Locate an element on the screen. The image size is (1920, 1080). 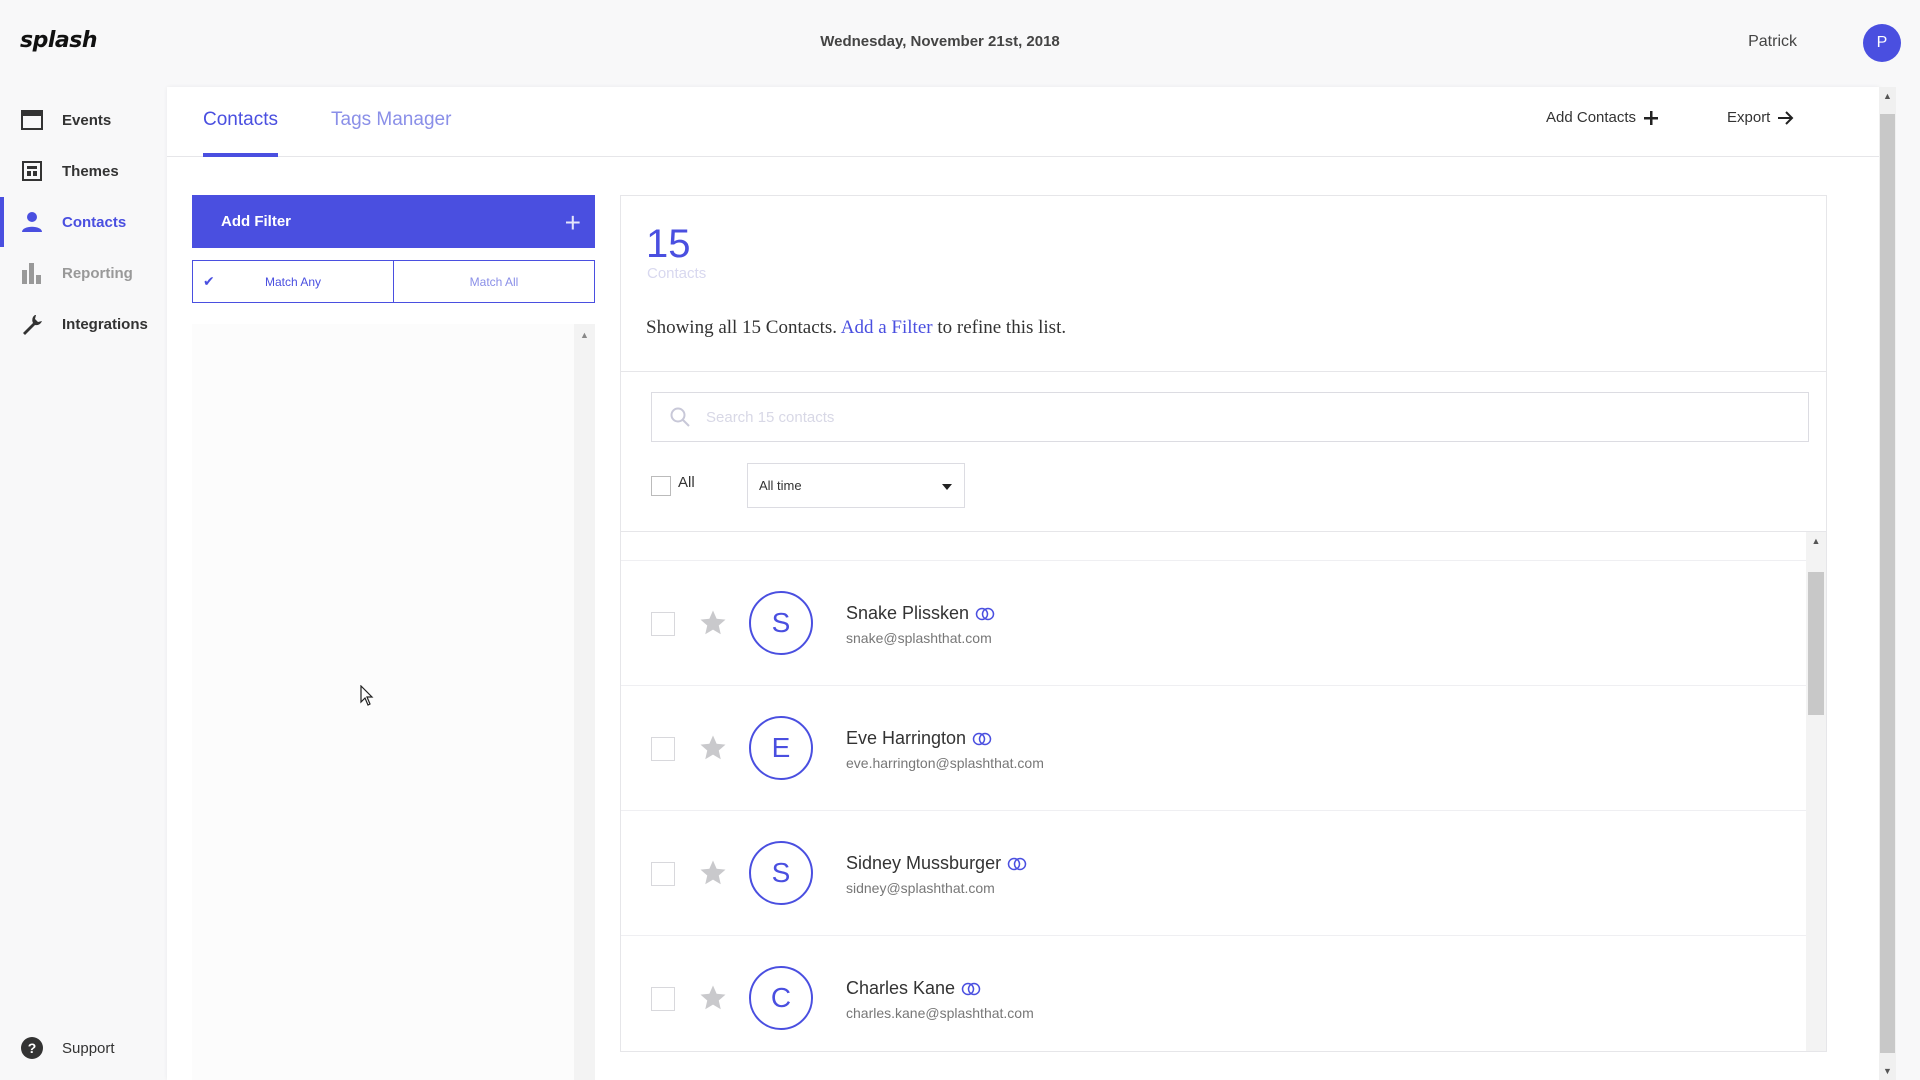
mouse-cursor-icon is located at coordinates (367, 695).